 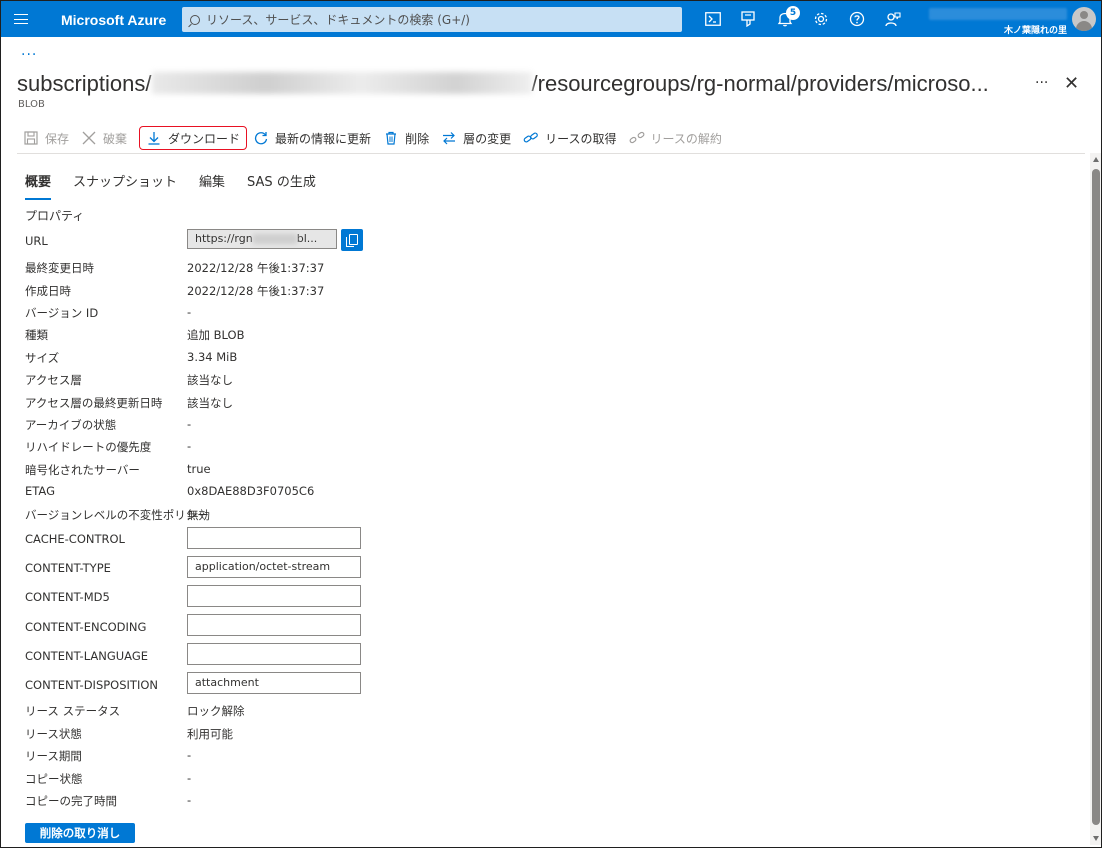 What do you see at coordinates (117, 515) in the screenshot?
I see `property-label: バージョンレベルの不変性ポリシー` at bounding box center [117, 515].